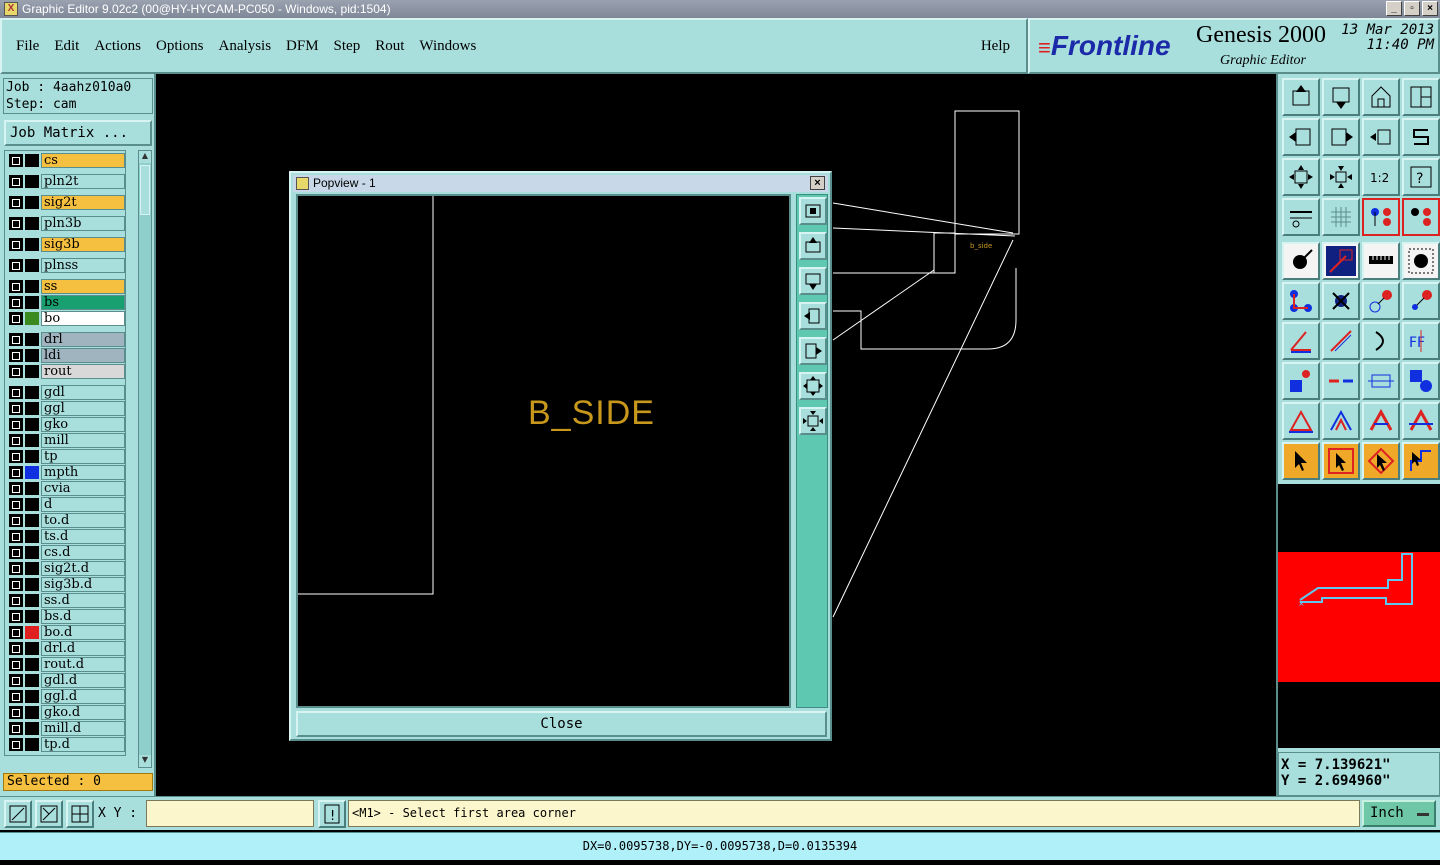  I want to click on outline-rect-top, so click(987, 172).